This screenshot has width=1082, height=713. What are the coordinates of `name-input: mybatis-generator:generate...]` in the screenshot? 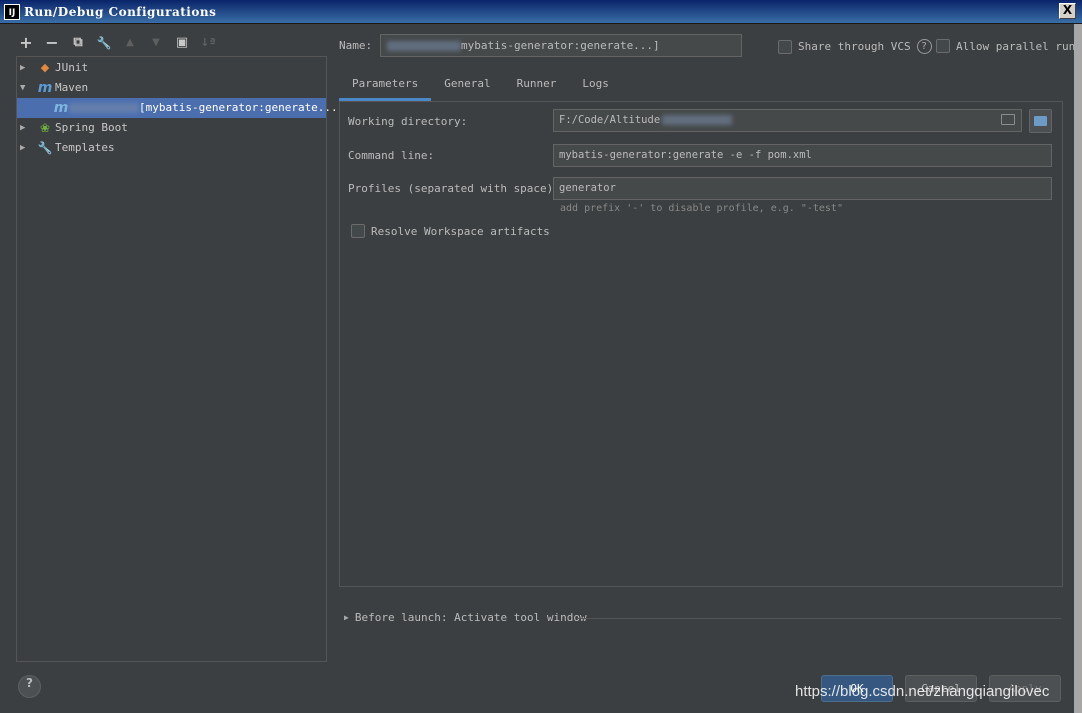 It's located at (561, 45).